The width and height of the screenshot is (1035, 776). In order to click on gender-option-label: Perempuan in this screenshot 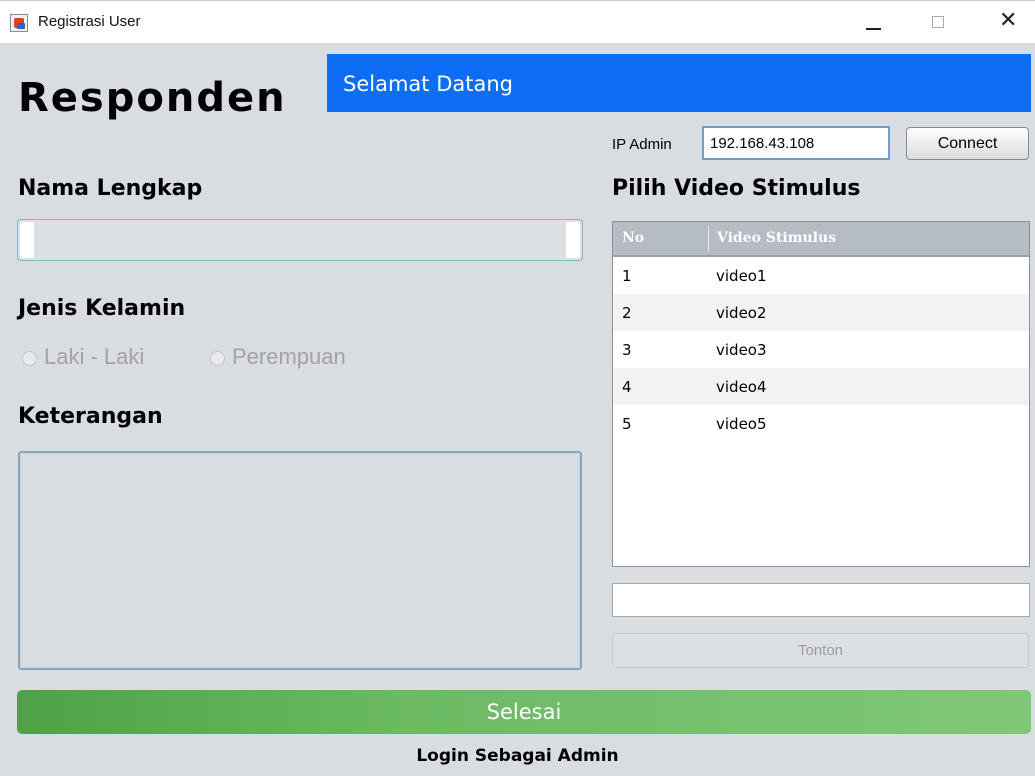, I will do `click(289, 356)`.